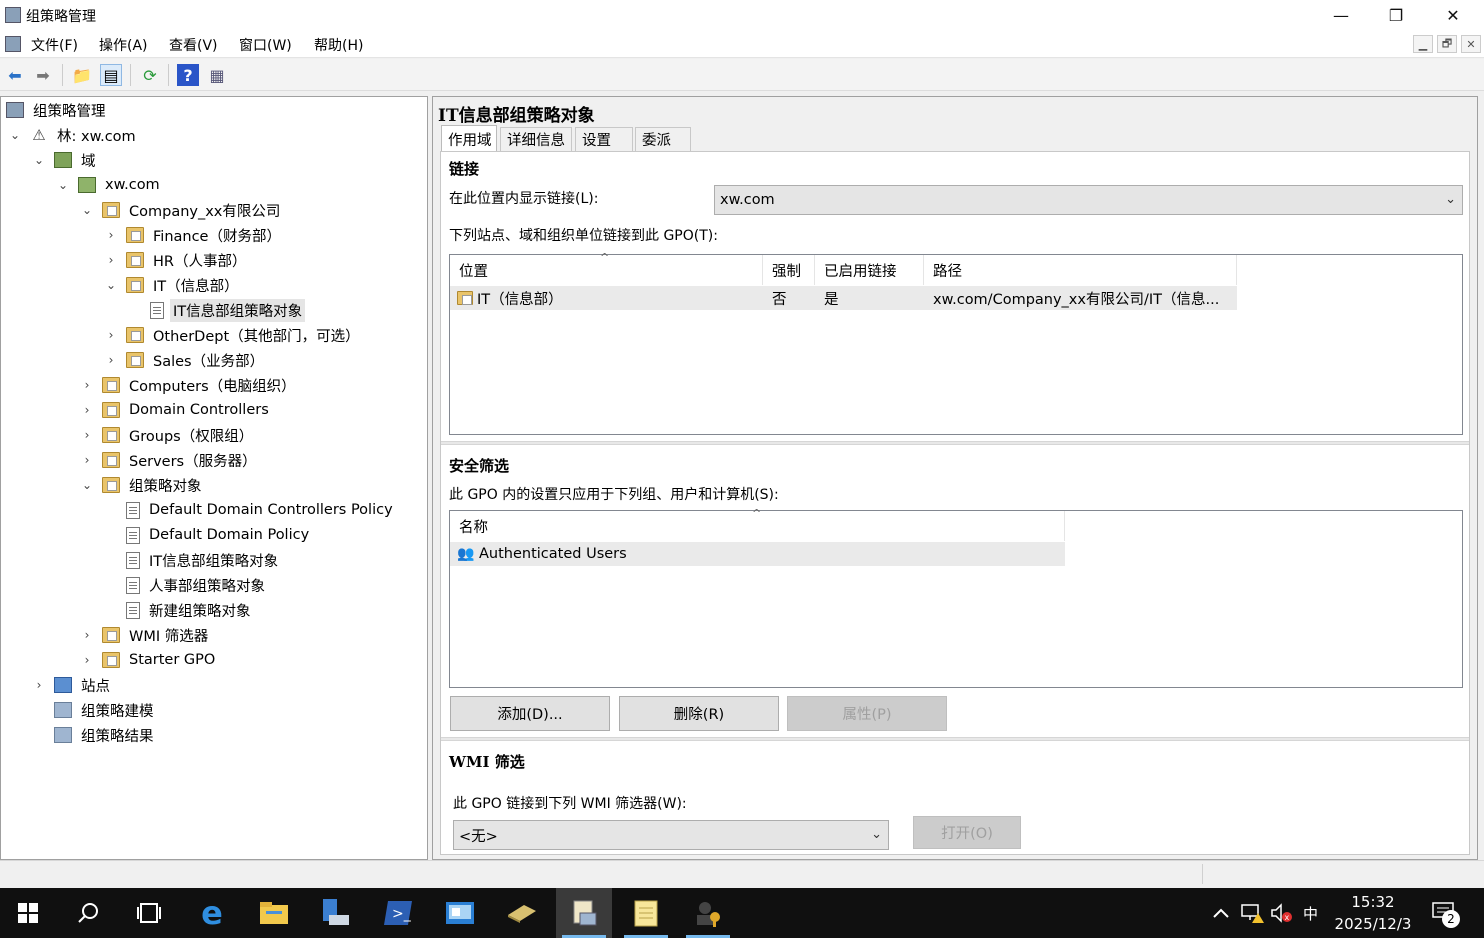 The height and width of the screenshot is (938, 1484). Describe the element at coordinates (398, 913) in the screenshot. I see `powershell-icon: >_` at that location.